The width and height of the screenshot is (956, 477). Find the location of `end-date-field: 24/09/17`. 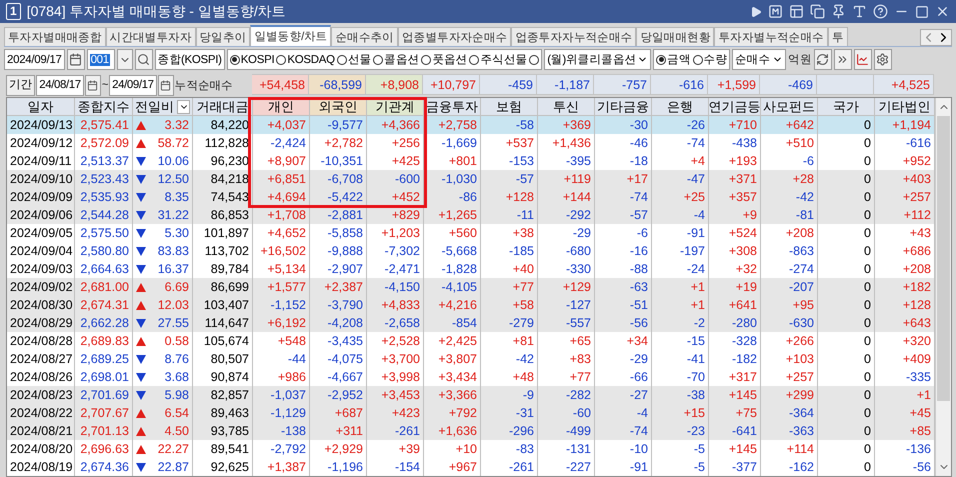

end-date-field: 24/09/17 is located at coordinates (133, 85).